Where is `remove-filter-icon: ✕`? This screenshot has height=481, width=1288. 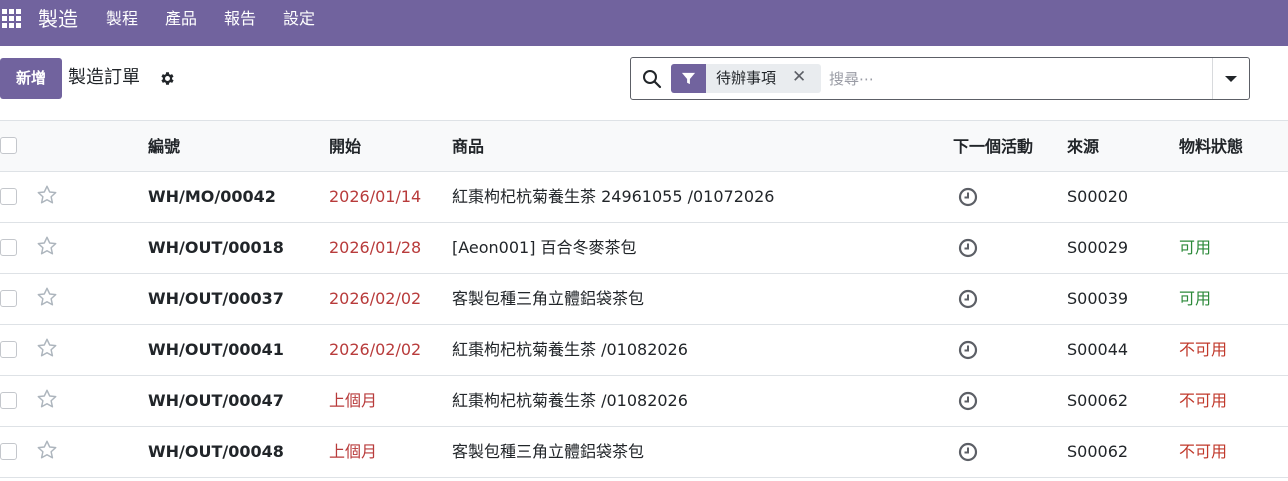
remove-filter-icon: ✕ is located at coordinates (799, 77).